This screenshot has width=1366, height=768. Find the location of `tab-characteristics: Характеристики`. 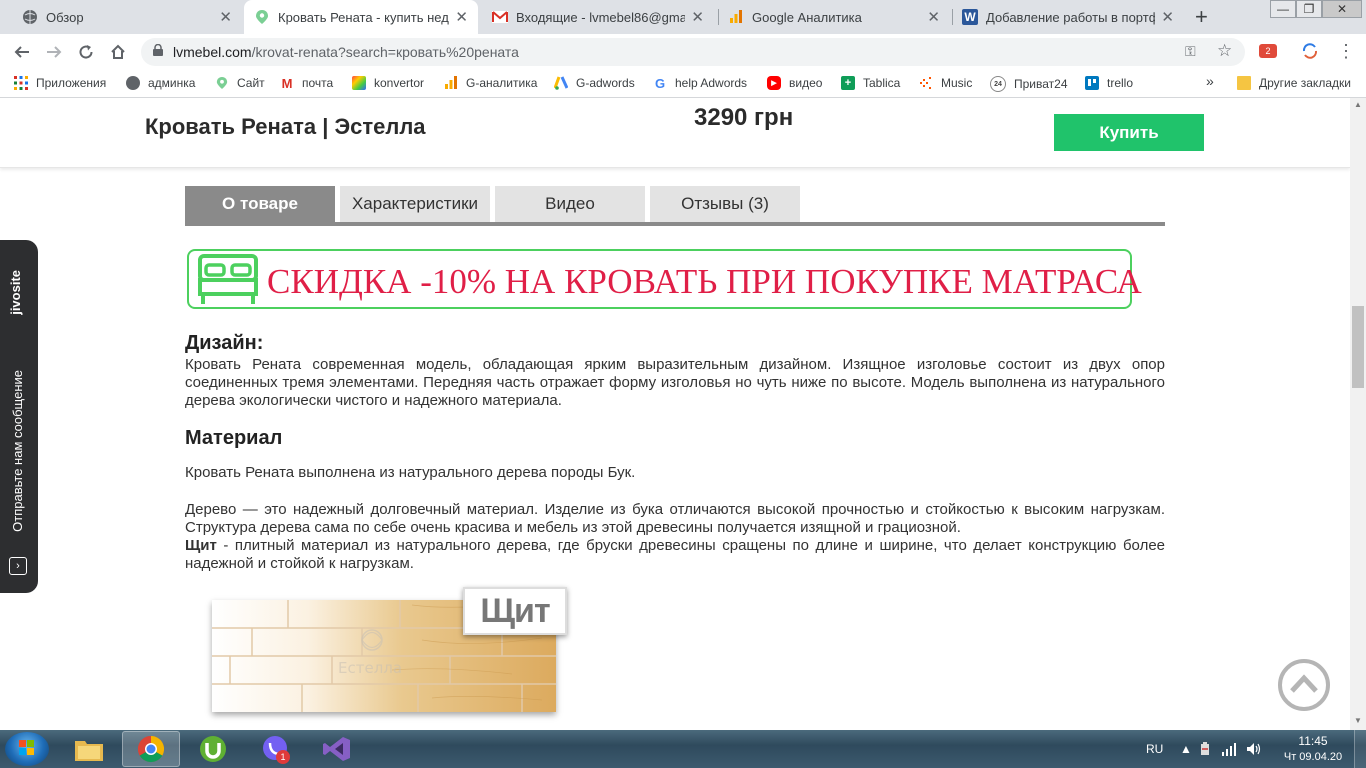

tab-characteristics: Характеристики is located at coordinates (415, 204).